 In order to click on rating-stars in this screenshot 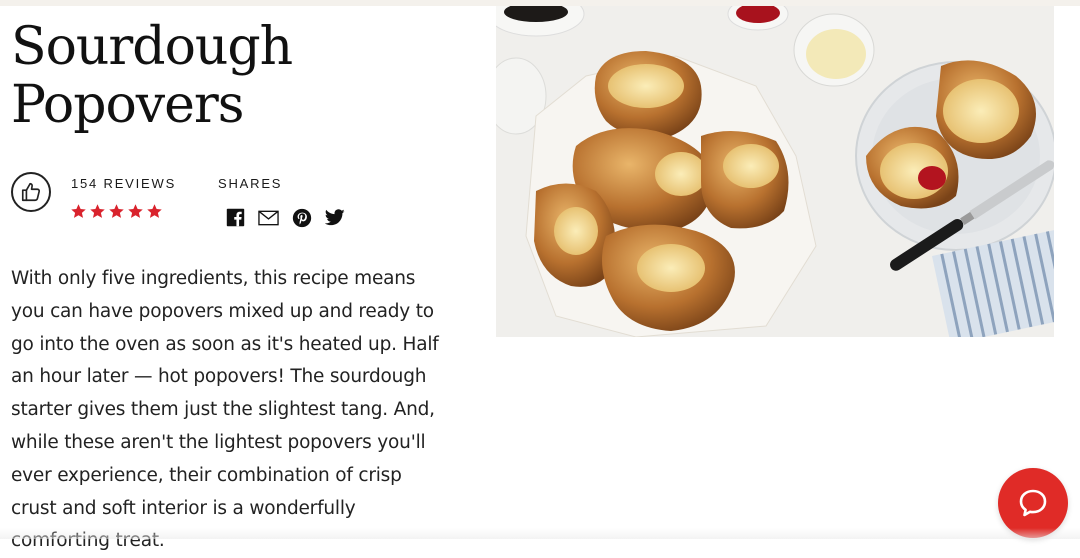, I will do `click(116, 211)`.